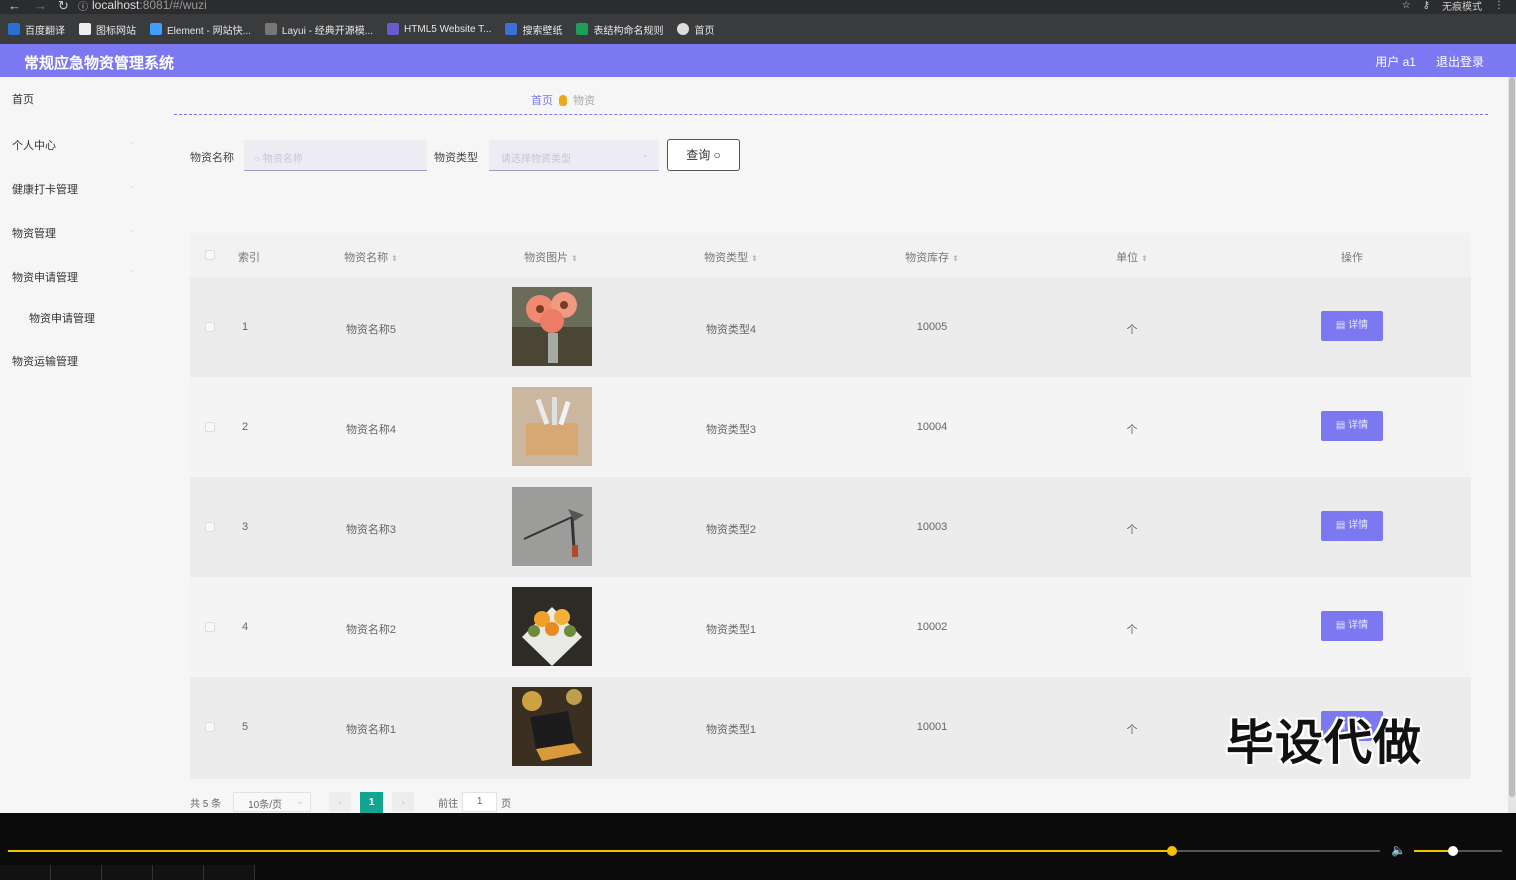 This screenshot has height=880, width=1516. What do you see at coordinates (1453, 851) in the screenshot?
I see `volume-handle` at bounding box center [1453, 851].